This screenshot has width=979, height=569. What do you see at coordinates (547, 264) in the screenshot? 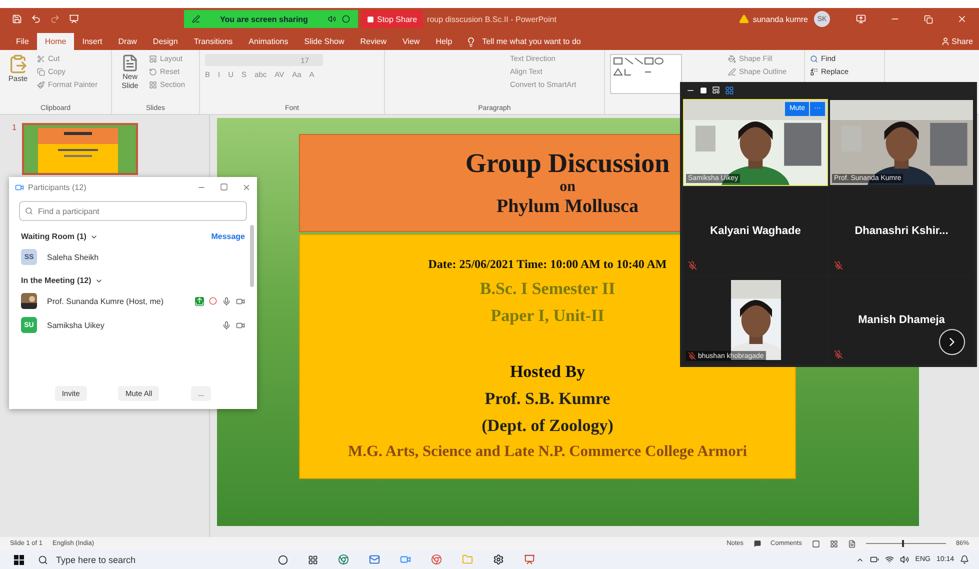
I see `slide-text: Date: 25/06/2021 Time: 10:00 AM to 10:40 AM` at bounding box center [547, 264].